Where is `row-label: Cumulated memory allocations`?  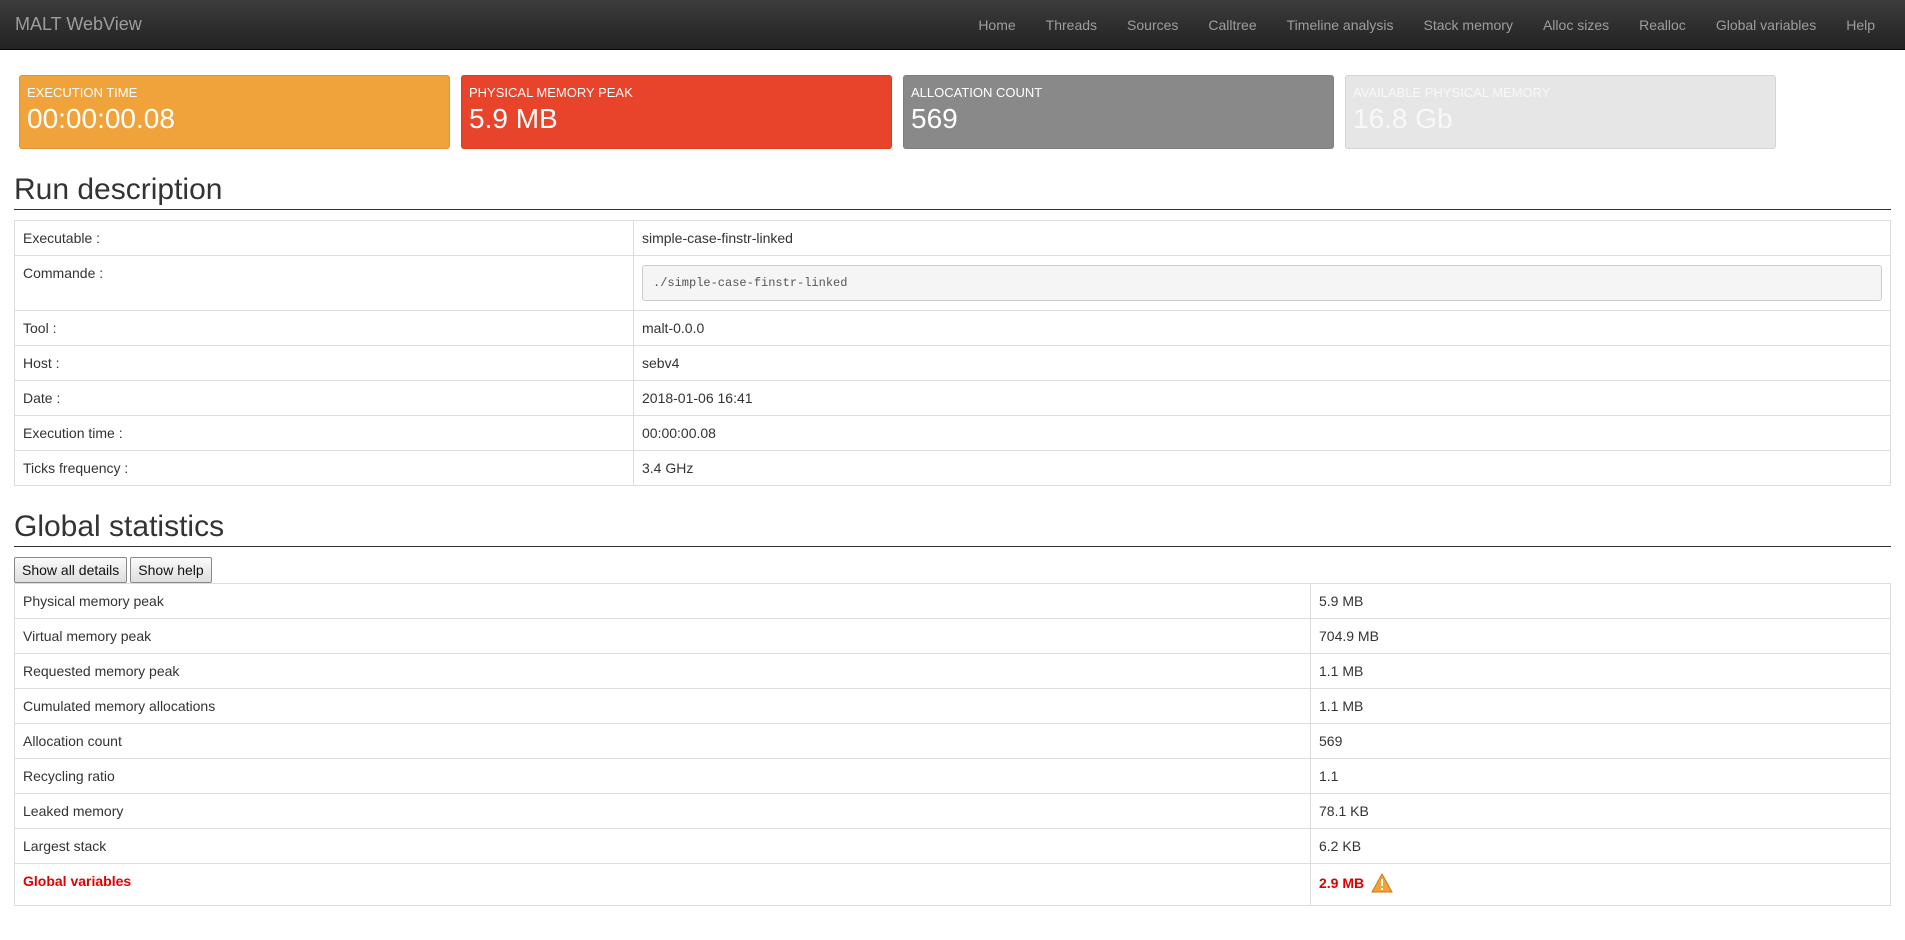
row-label: Cumulated memory allocations is located at coordinates (662, 706).